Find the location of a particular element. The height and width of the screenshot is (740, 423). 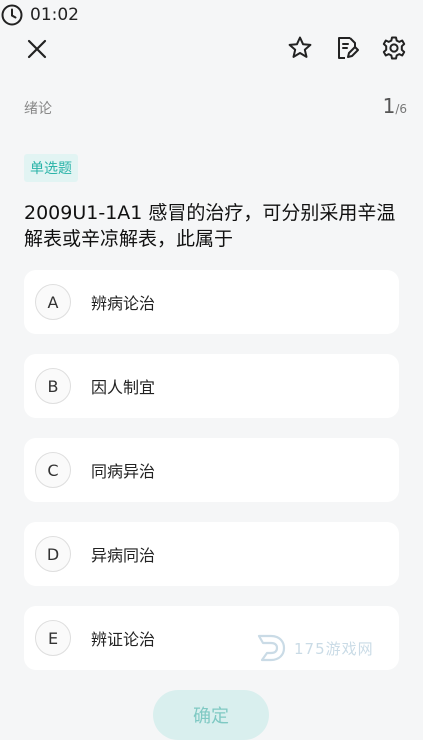

option-d: D 异病同治 is located at coordinates (211, 554).